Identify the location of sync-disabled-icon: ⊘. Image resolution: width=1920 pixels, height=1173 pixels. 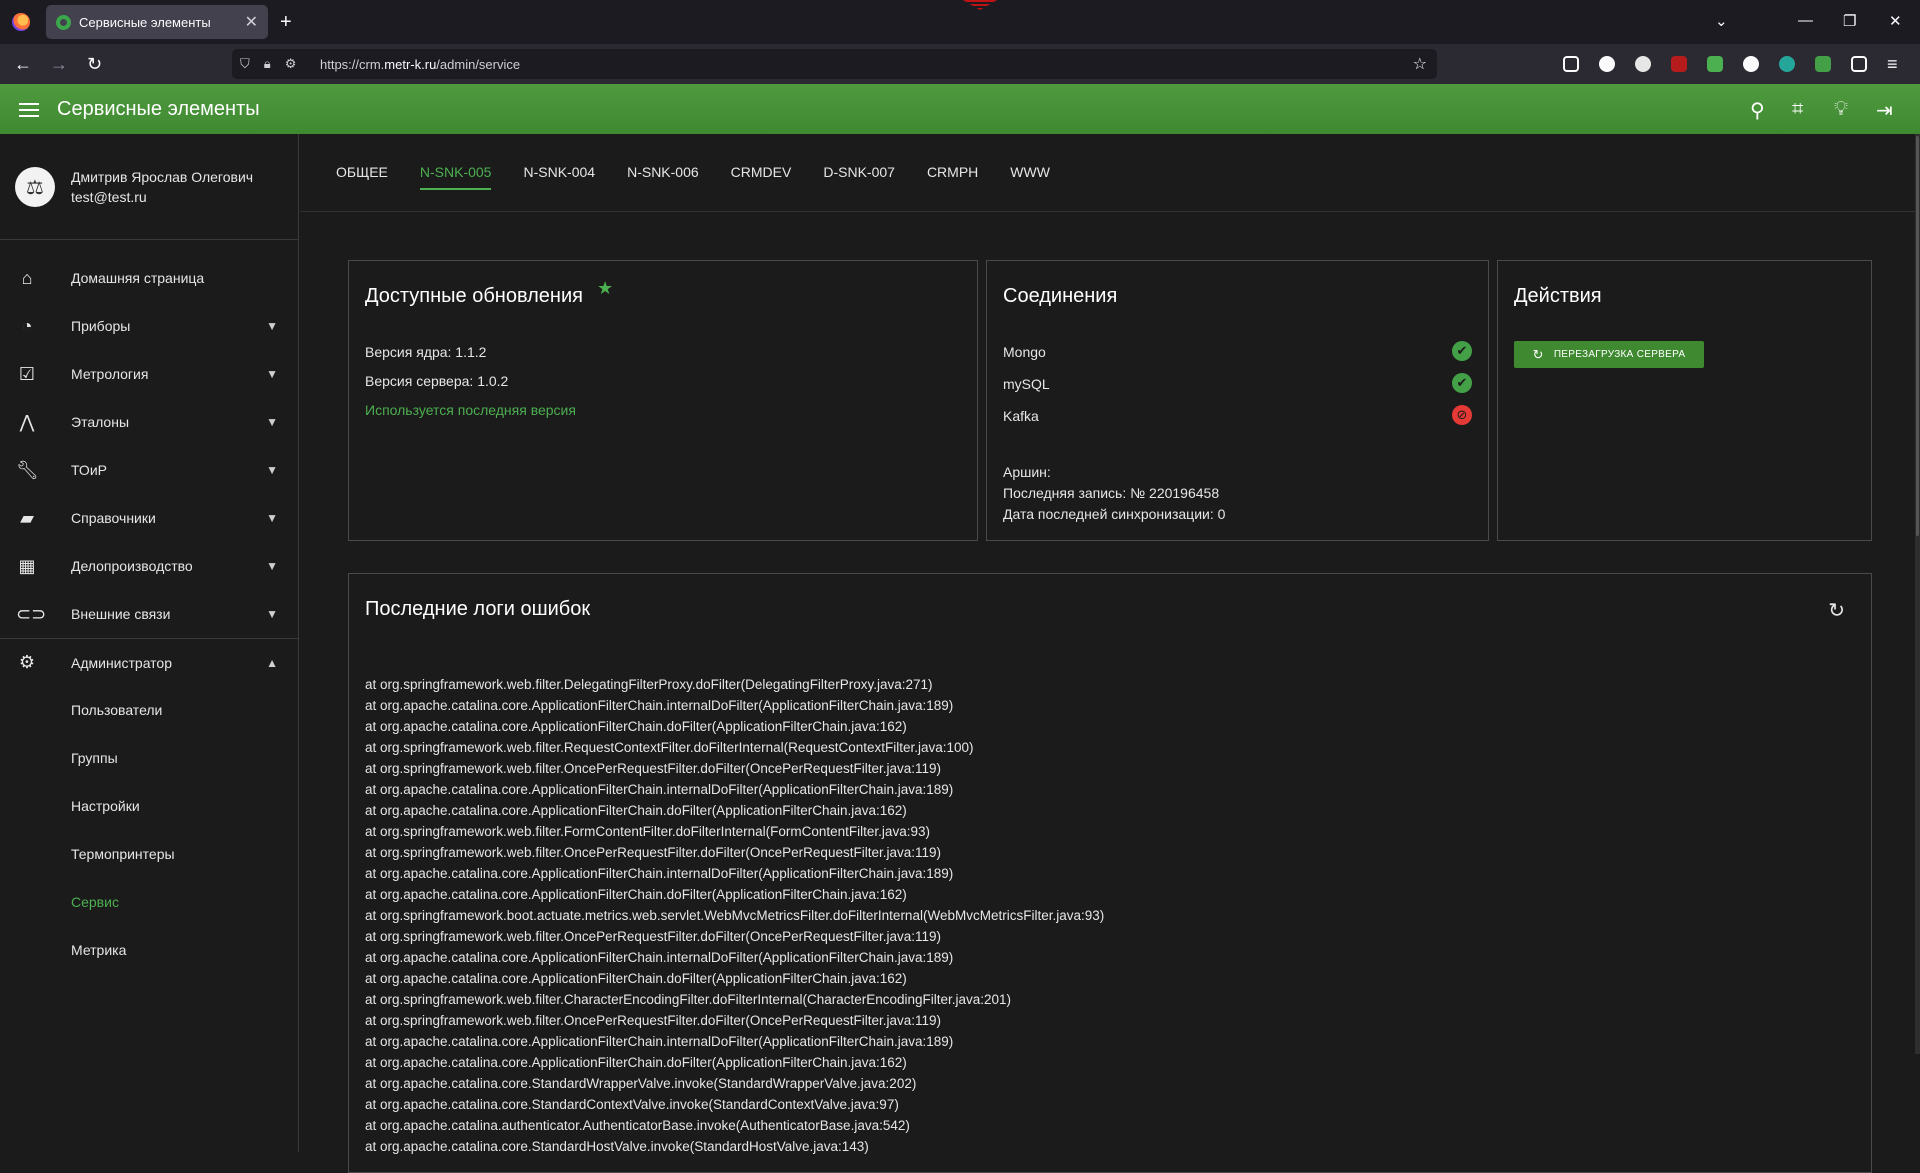
(1462, 415).